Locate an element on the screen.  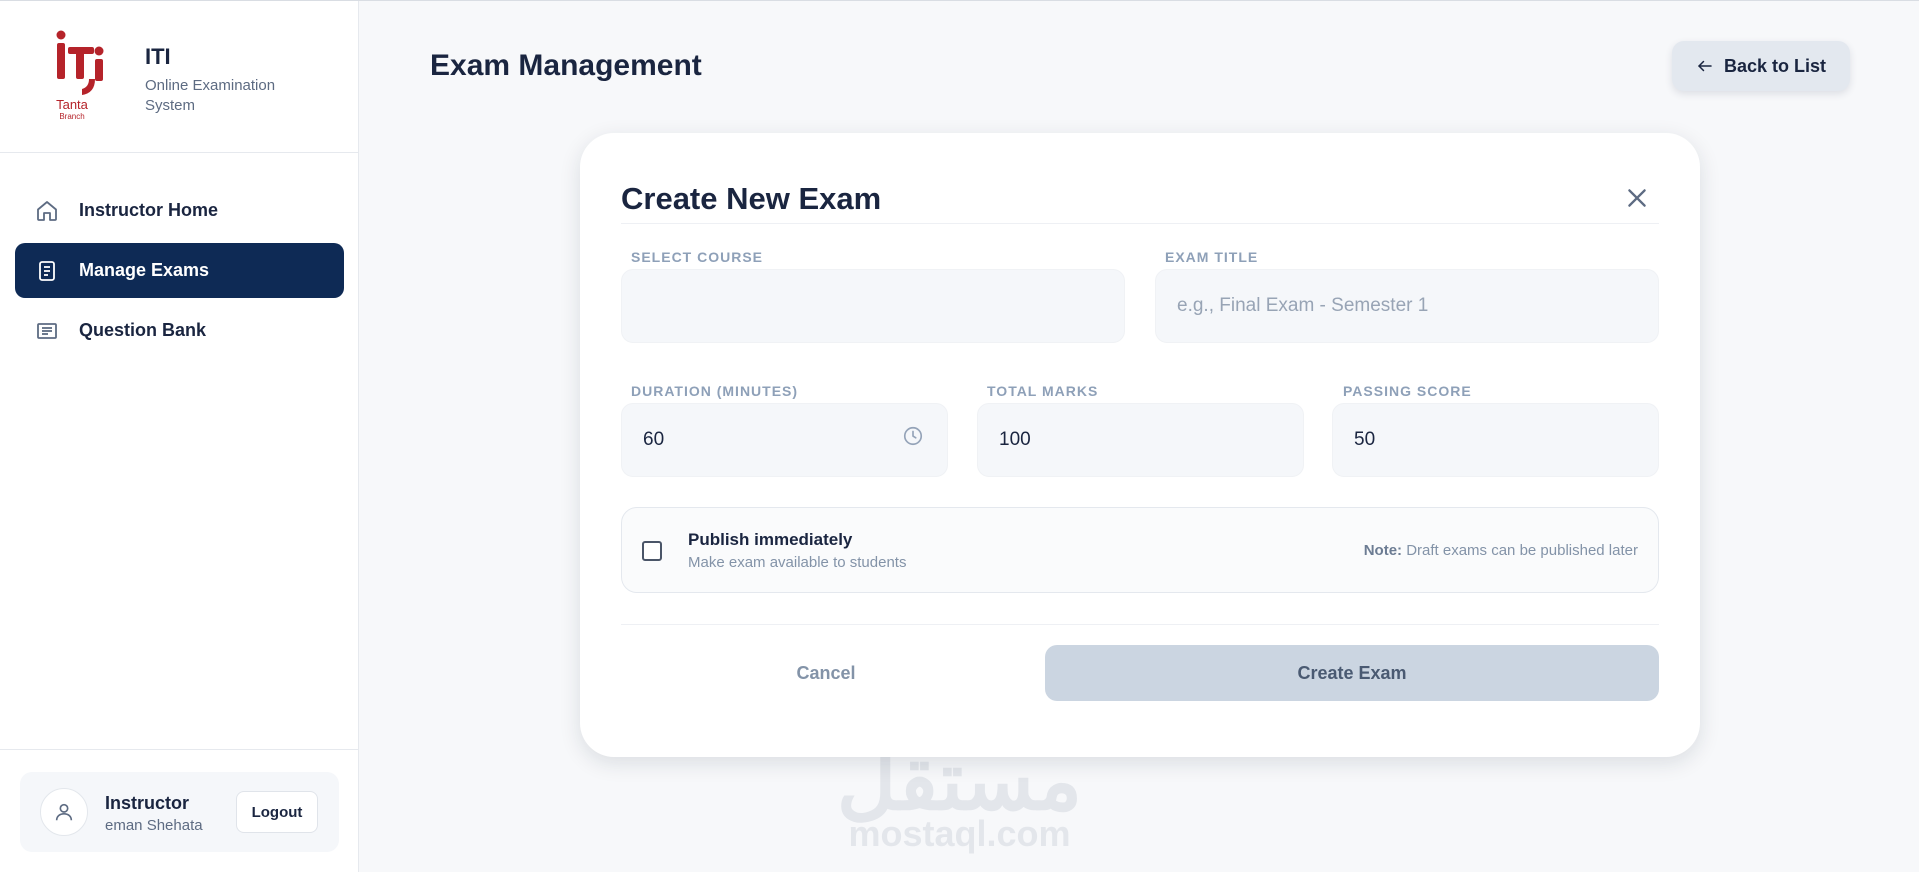
sidebar-item-manage-exams: Manage Exams is located at coordinates (179, 270).